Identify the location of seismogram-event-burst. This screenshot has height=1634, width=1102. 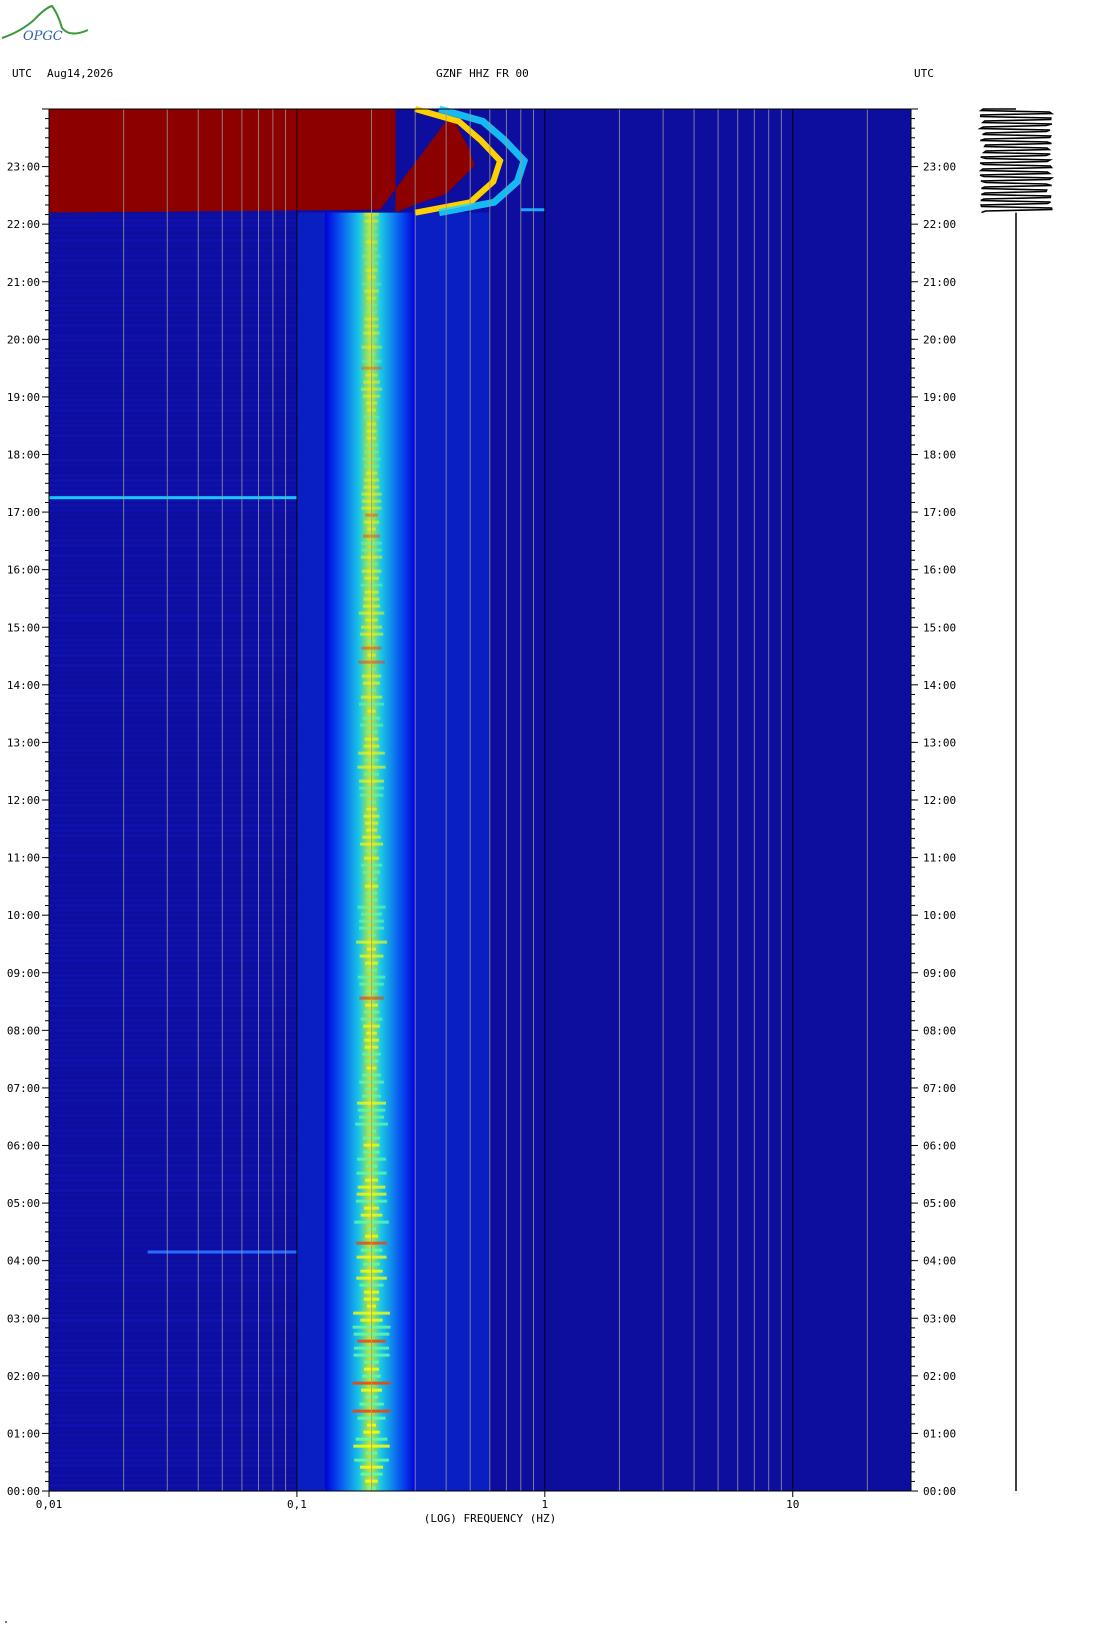
(1016, 161).